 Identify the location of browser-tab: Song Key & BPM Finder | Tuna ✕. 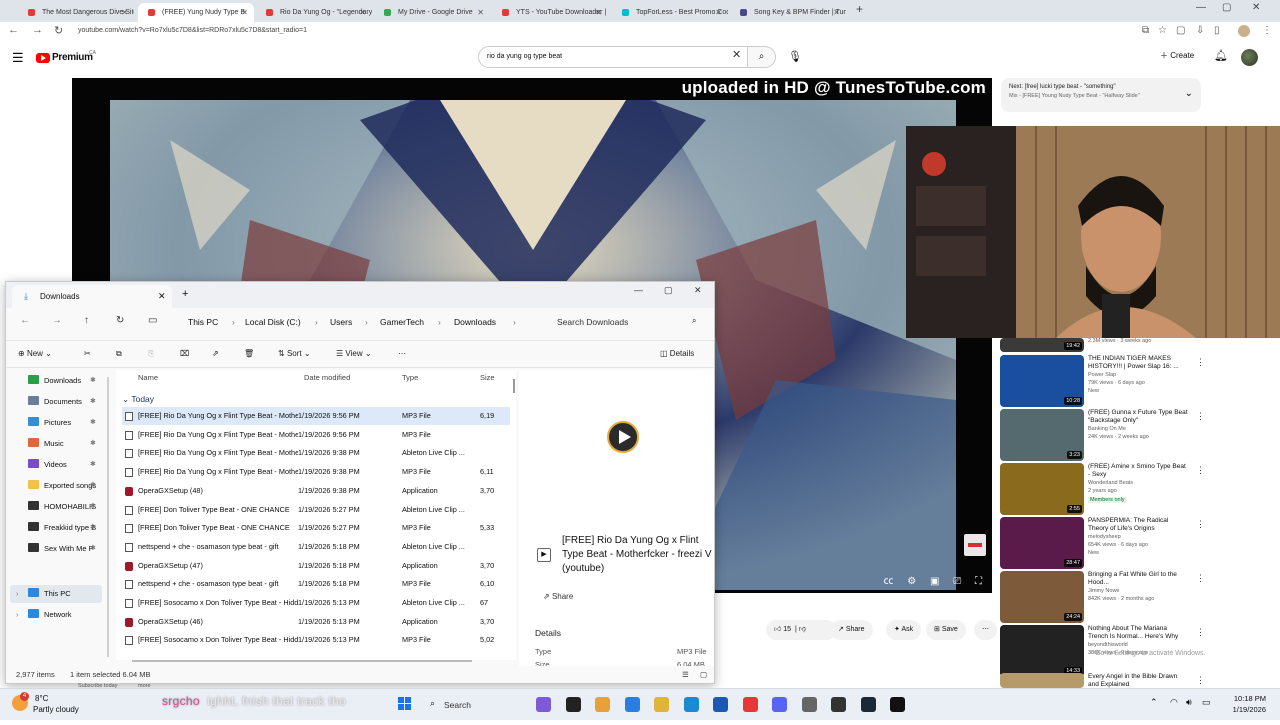
(788, 12).